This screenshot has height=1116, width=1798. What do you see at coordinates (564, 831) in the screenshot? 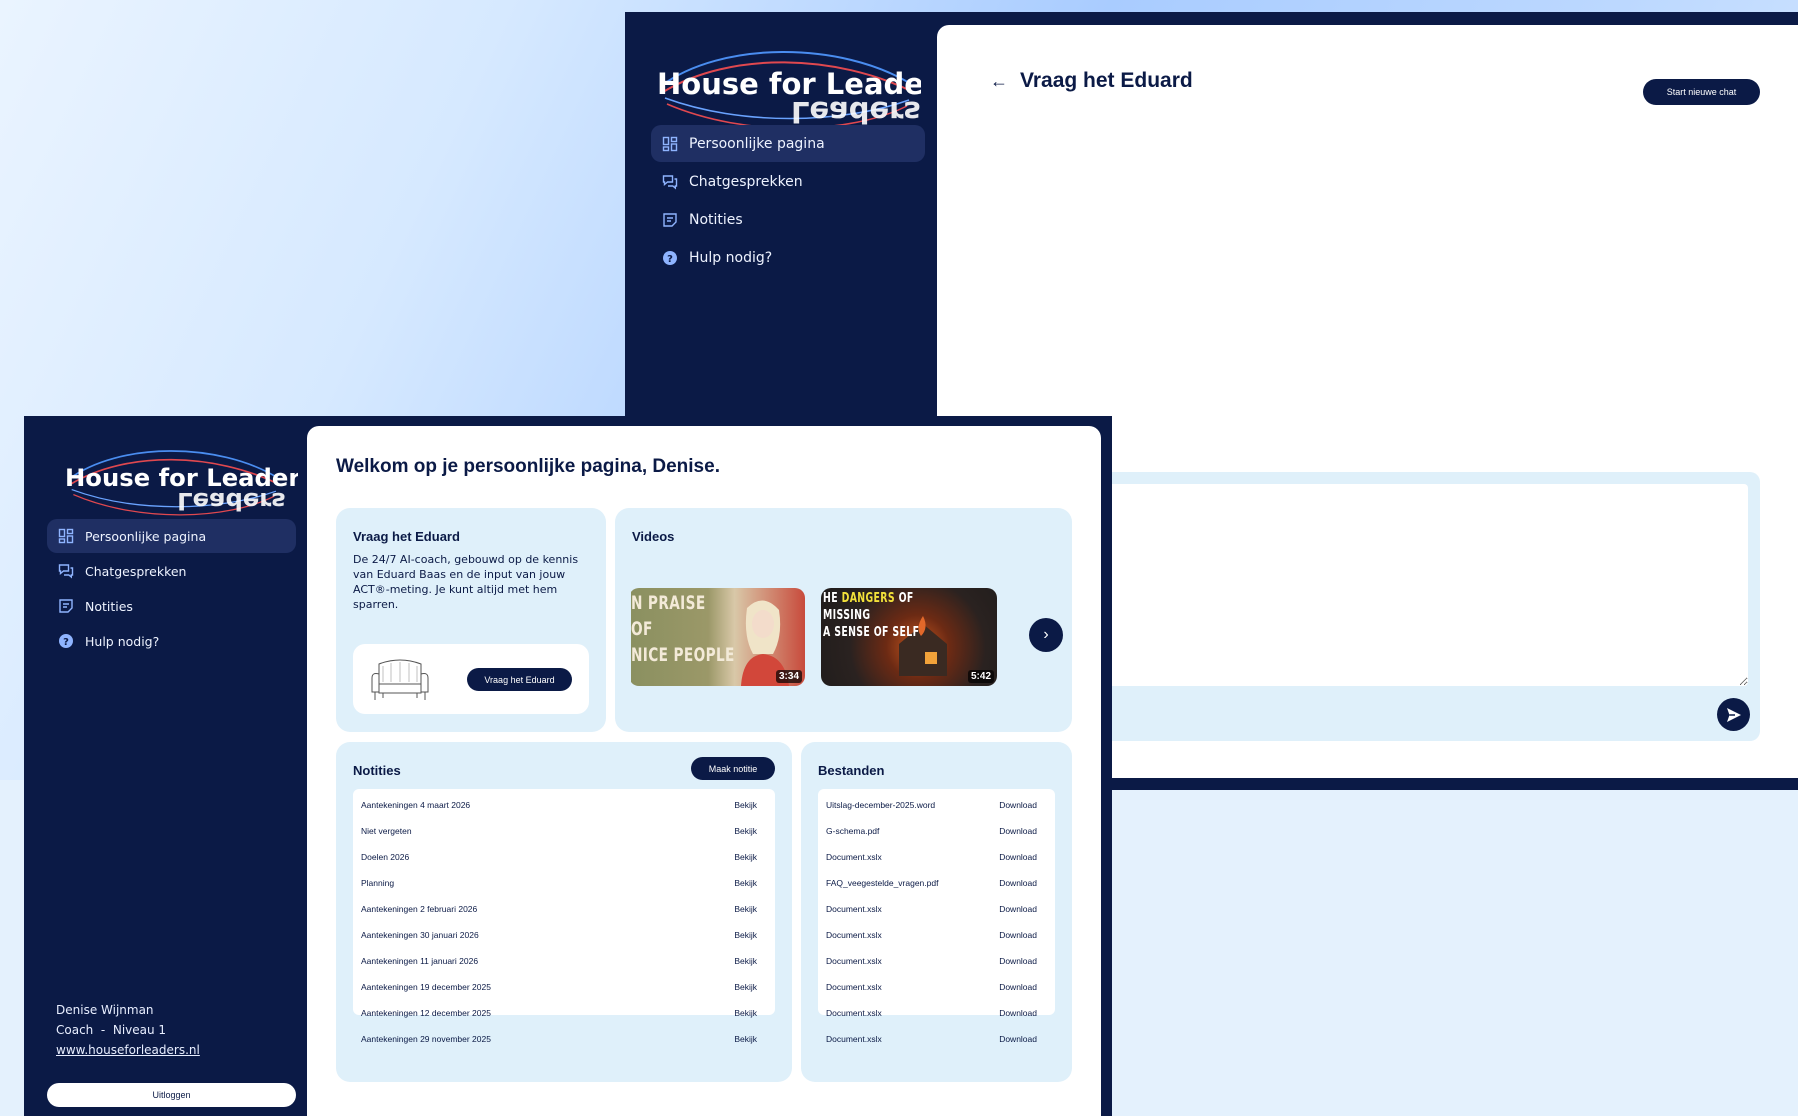
I see `list-item: Niet vergeten Bekijk` at bounding box center [564, 831].